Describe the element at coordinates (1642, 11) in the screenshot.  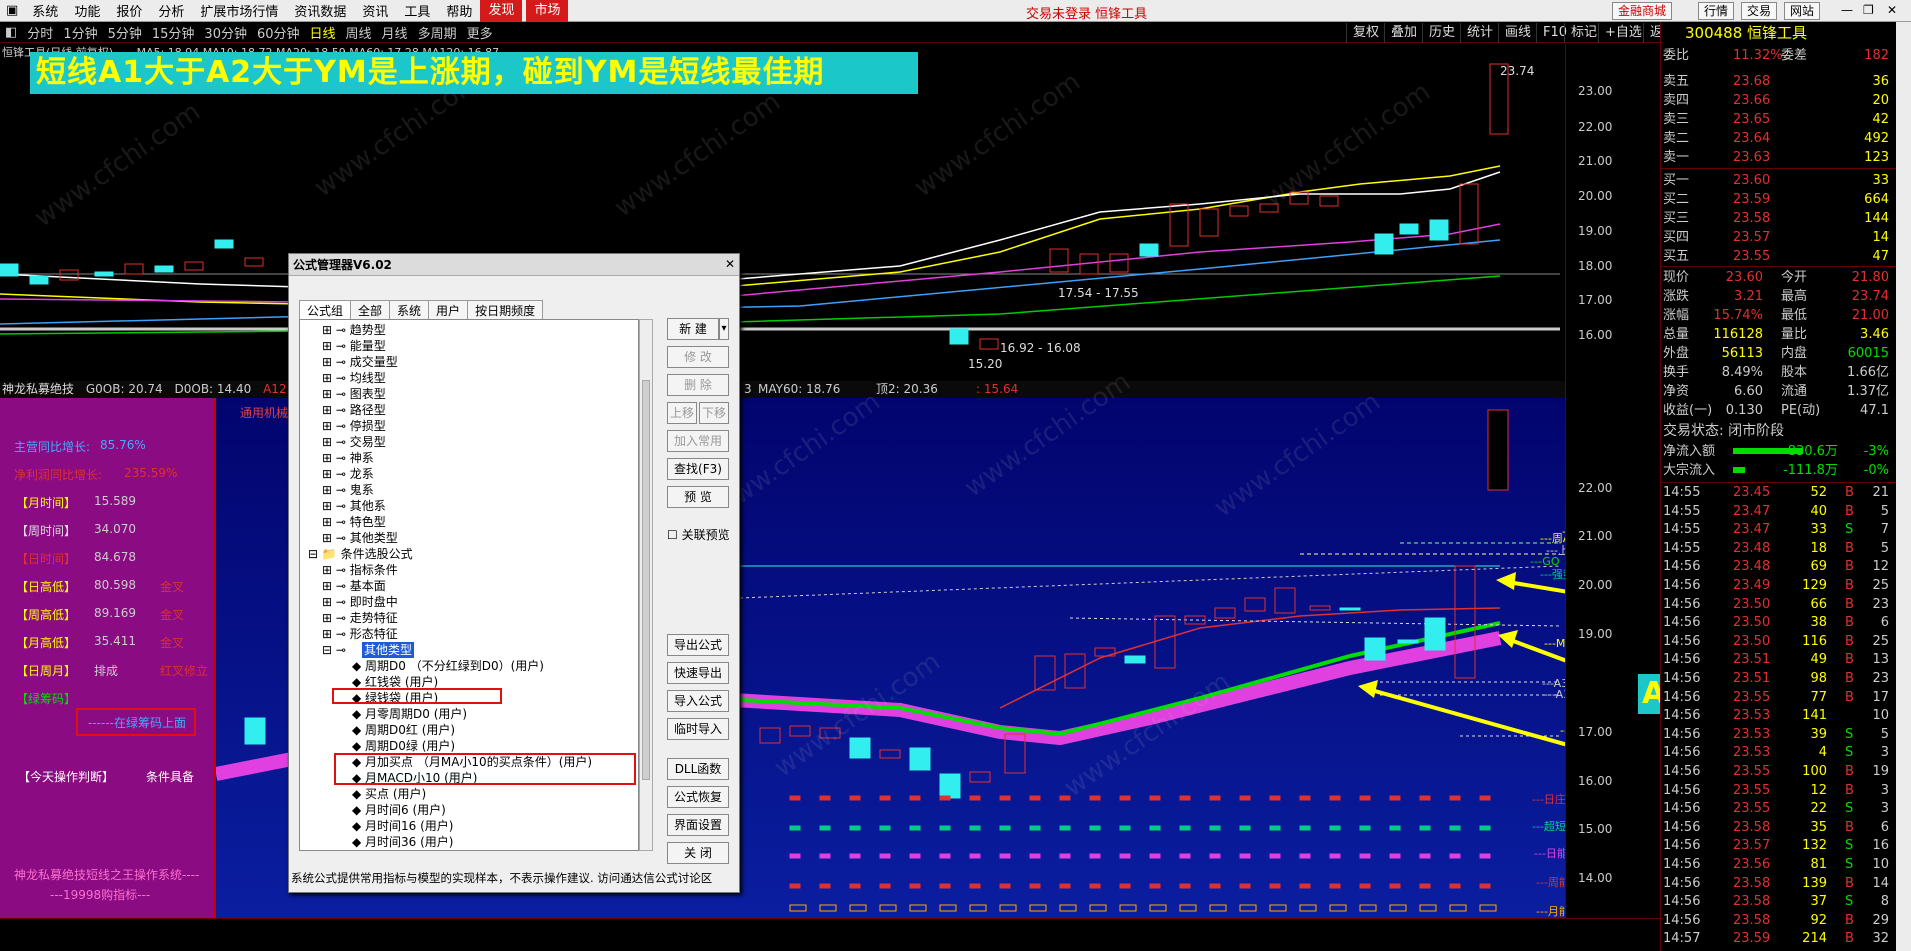
I see `finance-mall-button: 金融商城` at that location.